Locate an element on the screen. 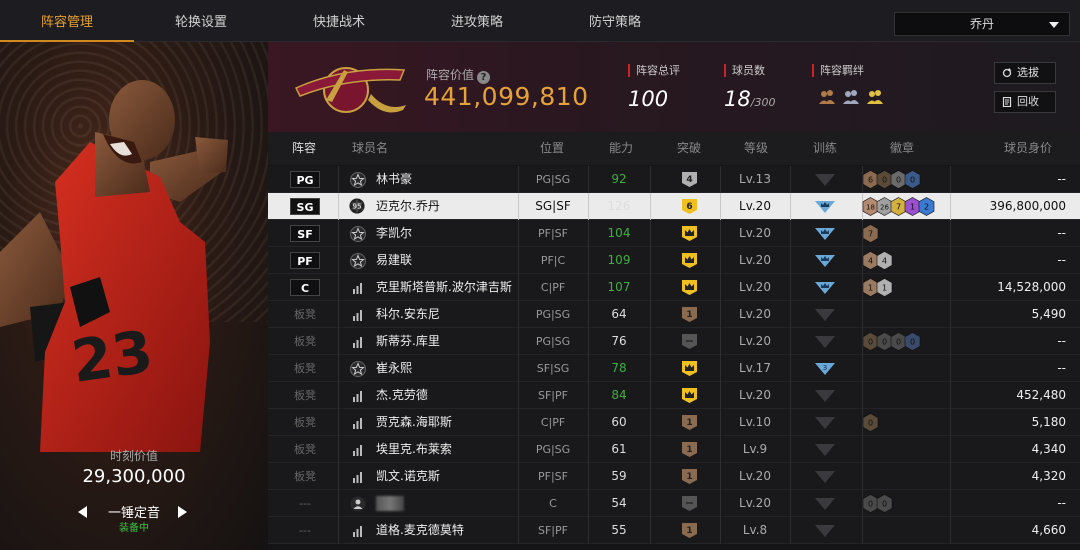 The image size is (1080, 550). table-row: PG 林书豪 PG|SG 92 4 Lv.13 6 0 0 0 -- is located at coordinates (674, 179).